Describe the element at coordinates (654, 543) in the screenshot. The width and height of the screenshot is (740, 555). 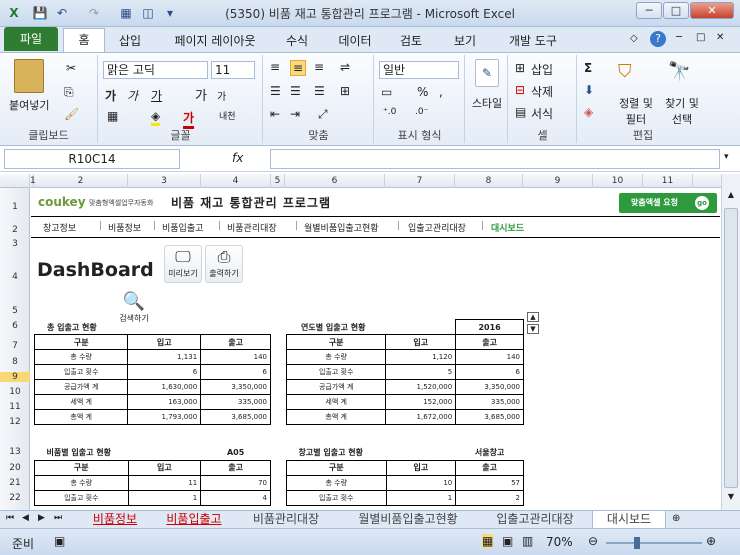
I see `zoom-slider` at that location.